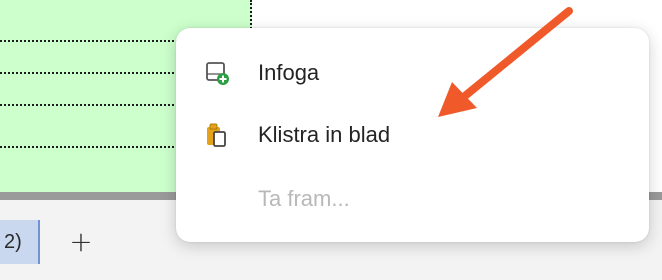 The height and width of the screenshot is (280, 662). I want to click on insert-sheet-icon, so click(217, 73).